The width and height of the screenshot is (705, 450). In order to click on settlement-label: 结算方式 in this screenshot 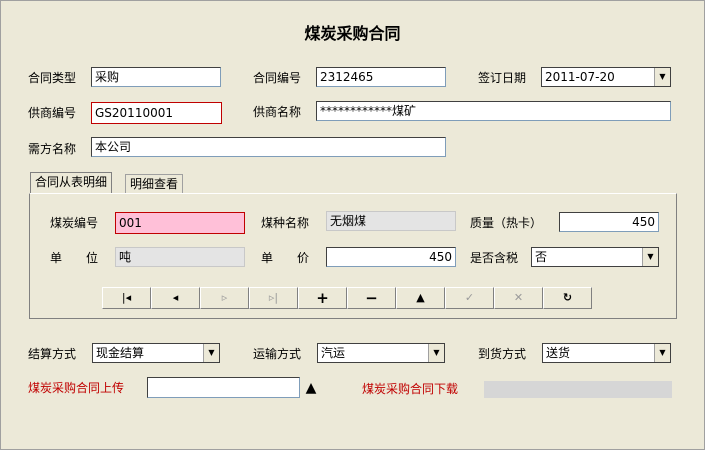, I will do `click(52, 354)`.